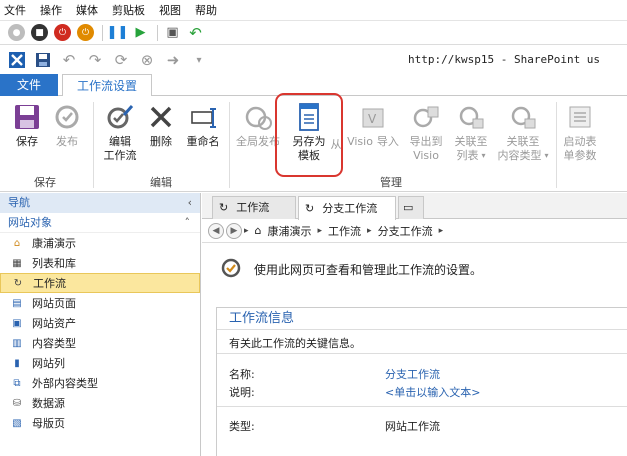  I want to click on list-icon: ▦, so click(17, 263).